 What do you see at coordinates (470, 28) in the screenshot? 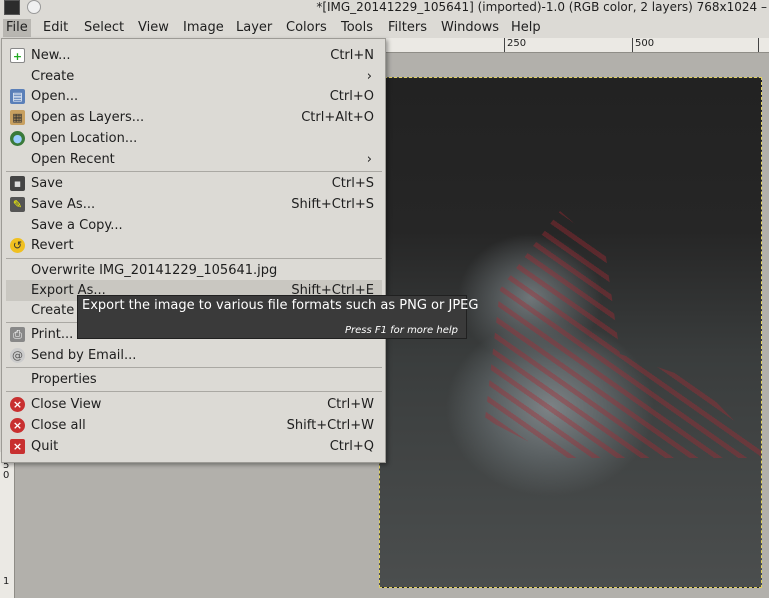
I see `menu-windows: Windows` at bounding box center [470, 28].